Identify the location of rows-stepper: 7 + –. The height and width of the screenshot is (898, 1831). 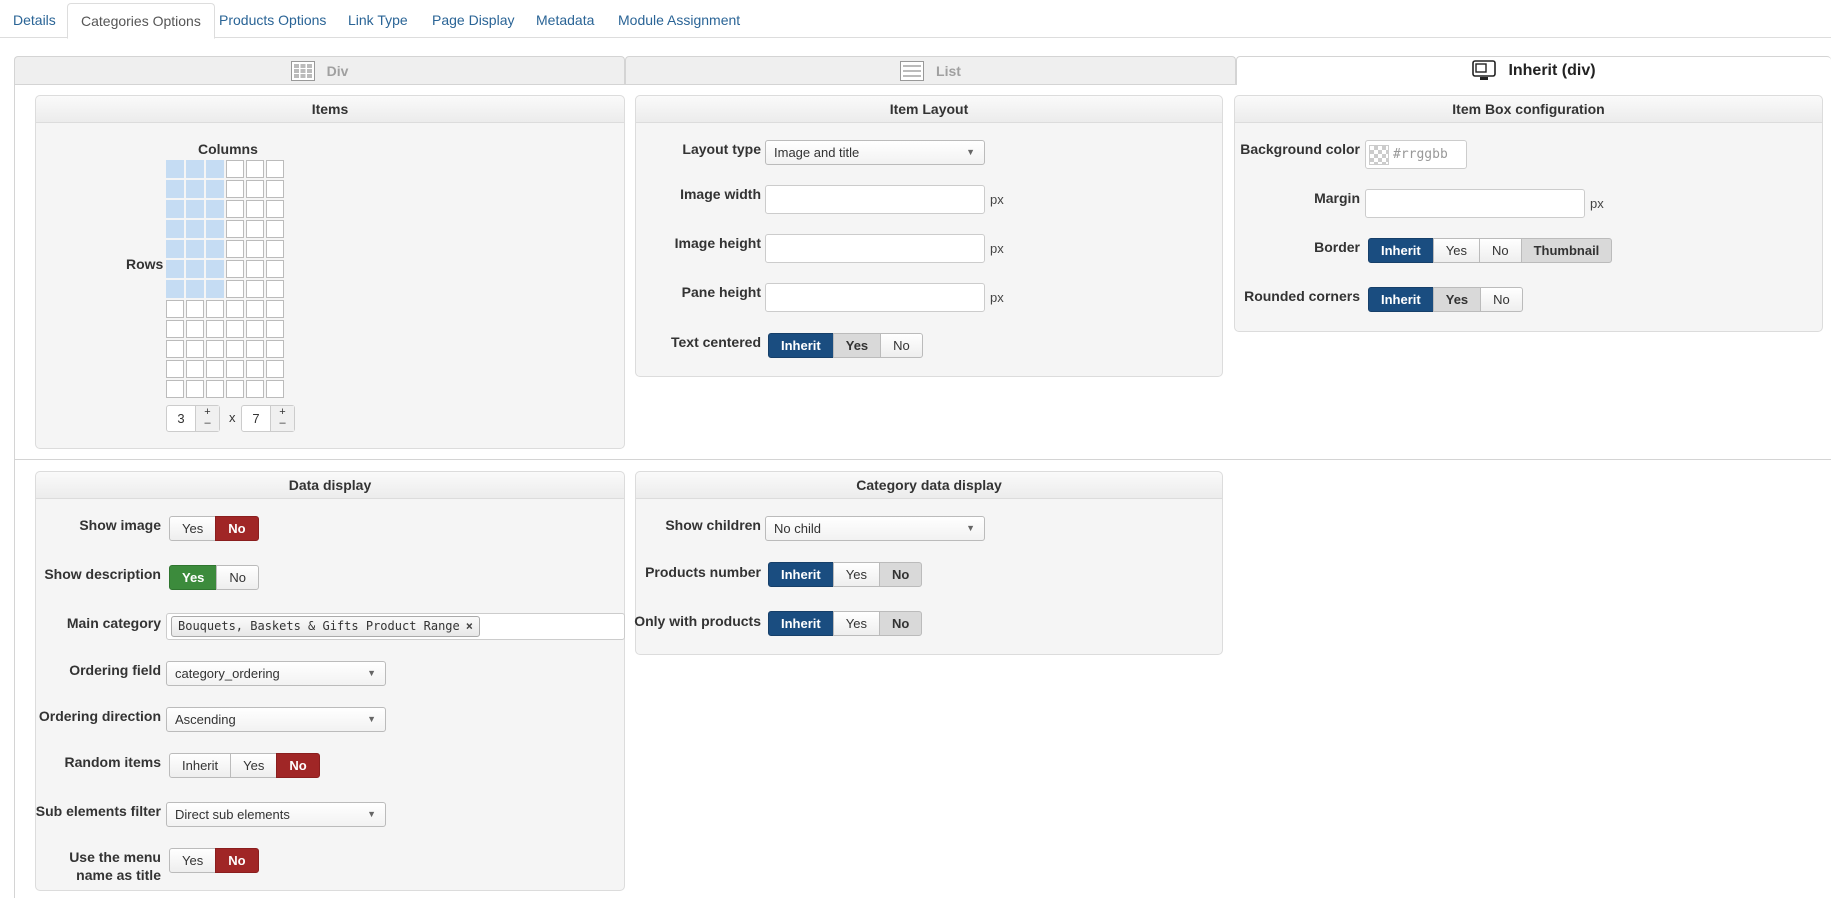
(268, 418).